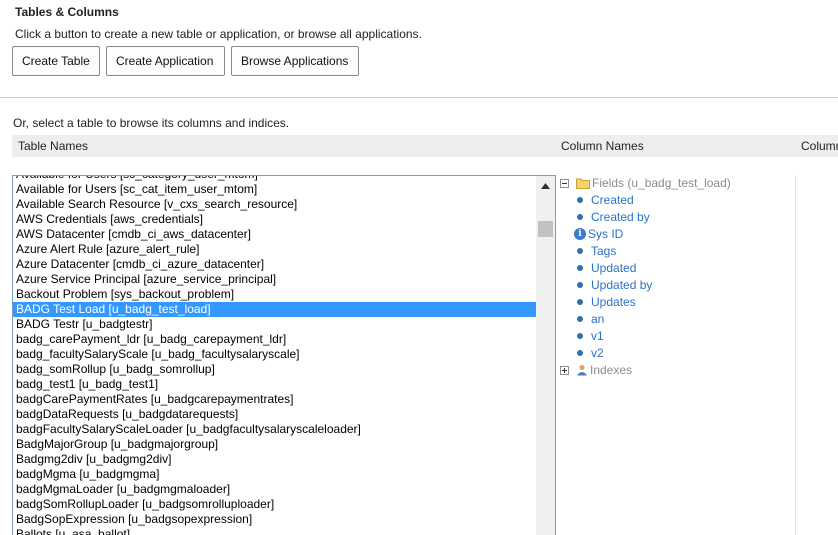  Describe the element at coordinates (295, 61) in the screenshot. I see `browse-applications-button: Browse Applications` at that location.